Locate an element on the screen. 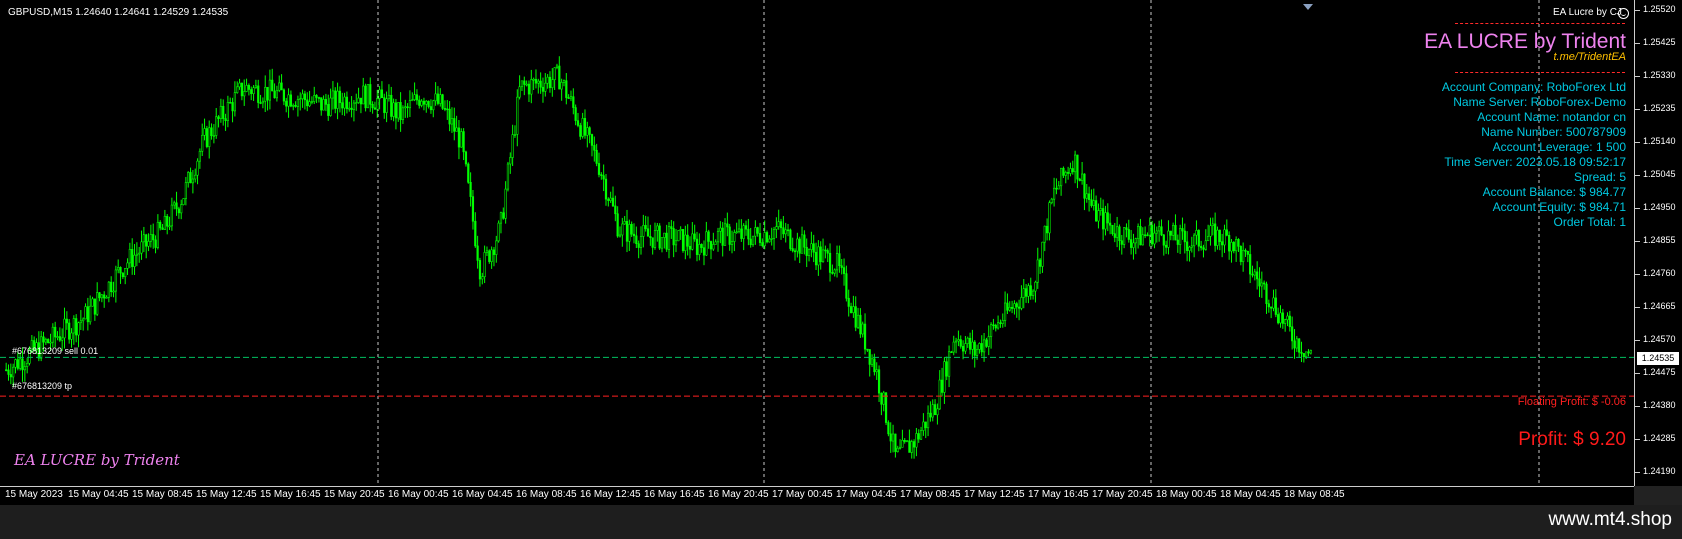  time-label: 18 May 08:45 is located at coordinates (1314, 494).